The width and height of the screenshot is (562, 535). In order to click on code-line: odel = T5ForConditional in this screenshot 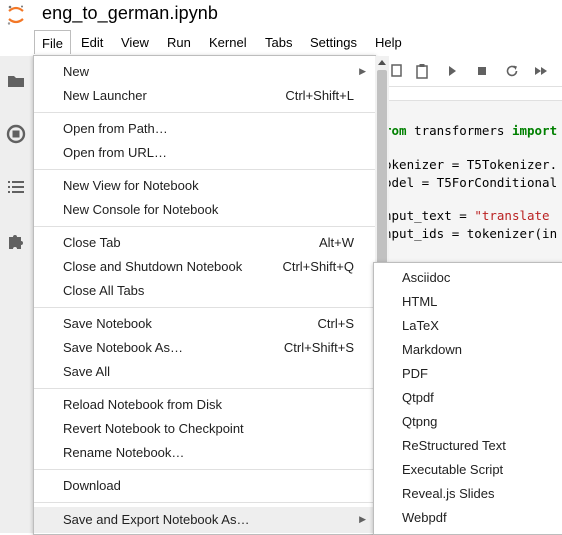, I will do `click(471, 182)`.